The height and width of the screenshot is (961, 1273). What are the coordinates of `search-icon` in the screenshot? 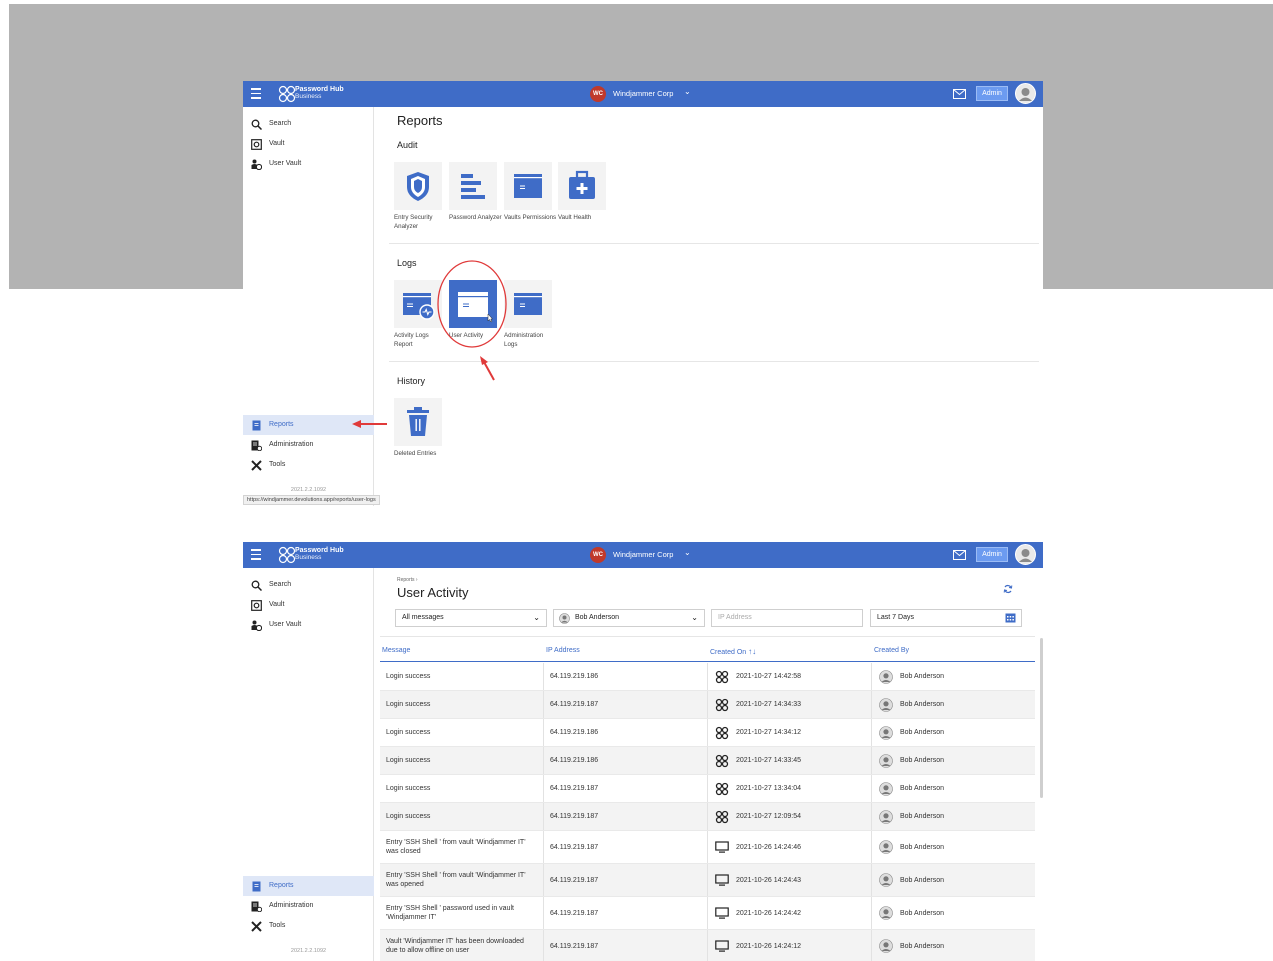 It's located at (256, 585).